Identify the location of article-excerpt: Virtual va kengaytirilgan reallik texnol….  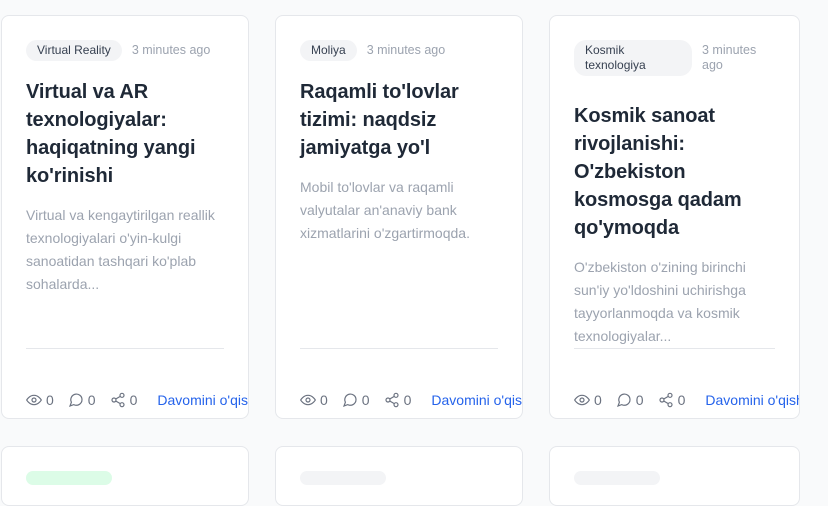
(120, 249).